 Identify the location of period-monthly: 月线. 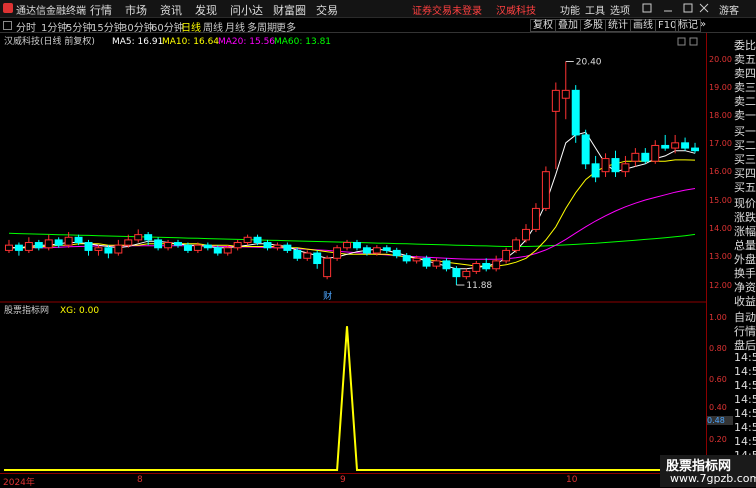
(235, 26).